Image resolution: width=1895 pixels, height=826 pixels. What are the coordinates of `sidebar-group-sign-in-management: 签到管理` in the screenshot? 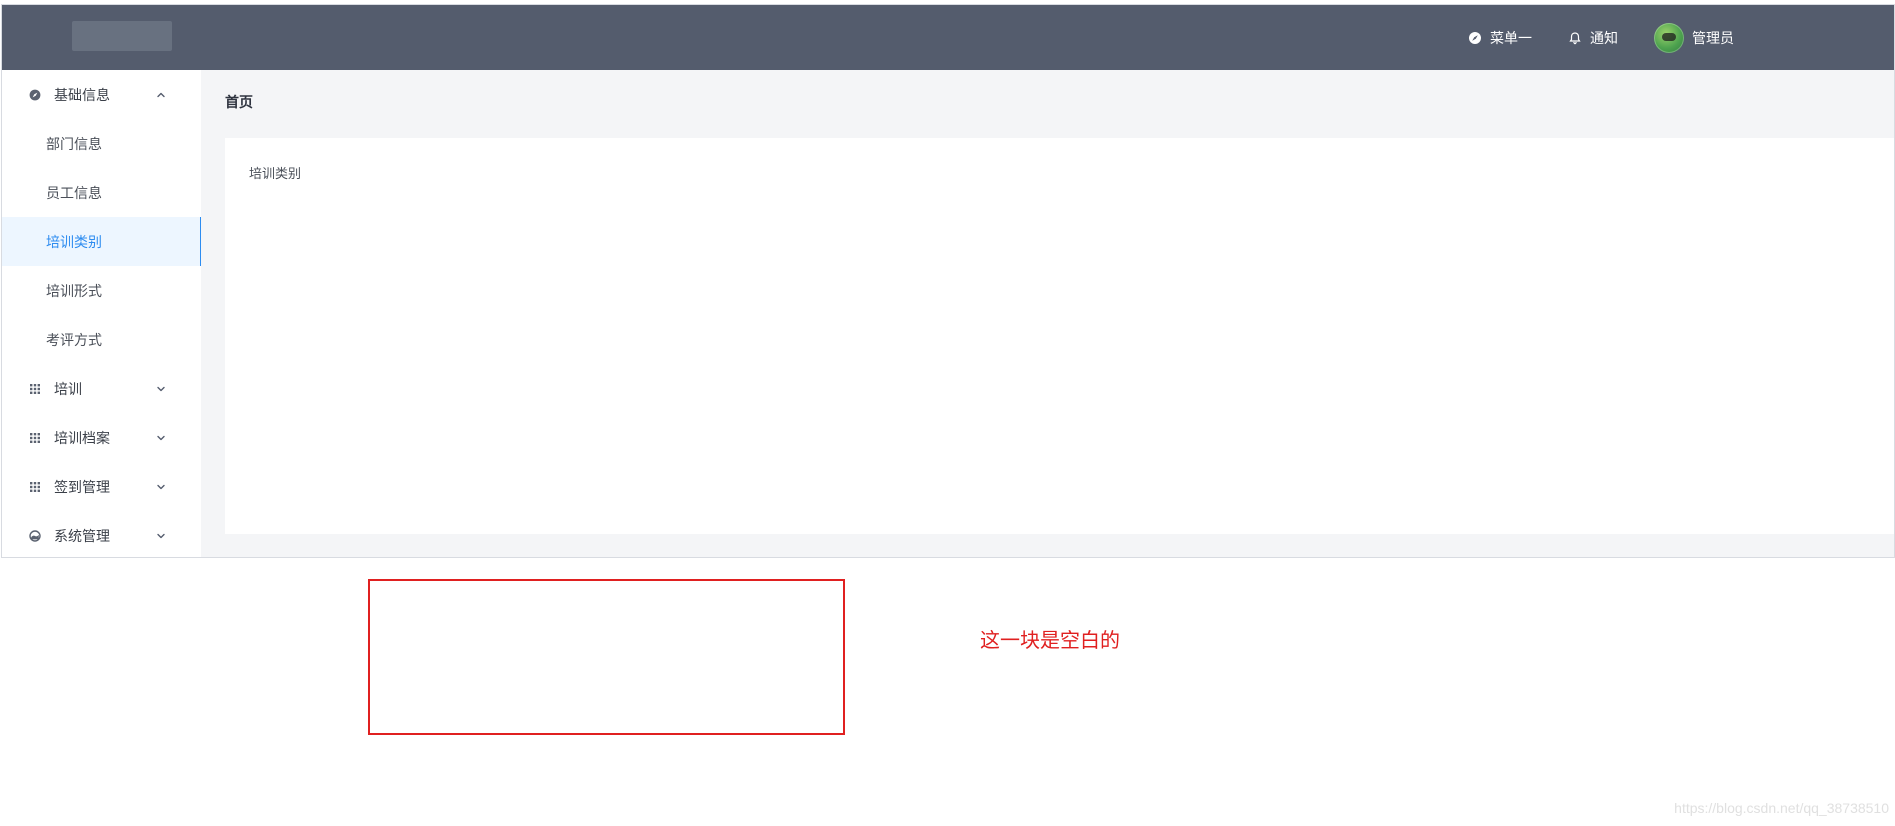 It's located at (101, 486).